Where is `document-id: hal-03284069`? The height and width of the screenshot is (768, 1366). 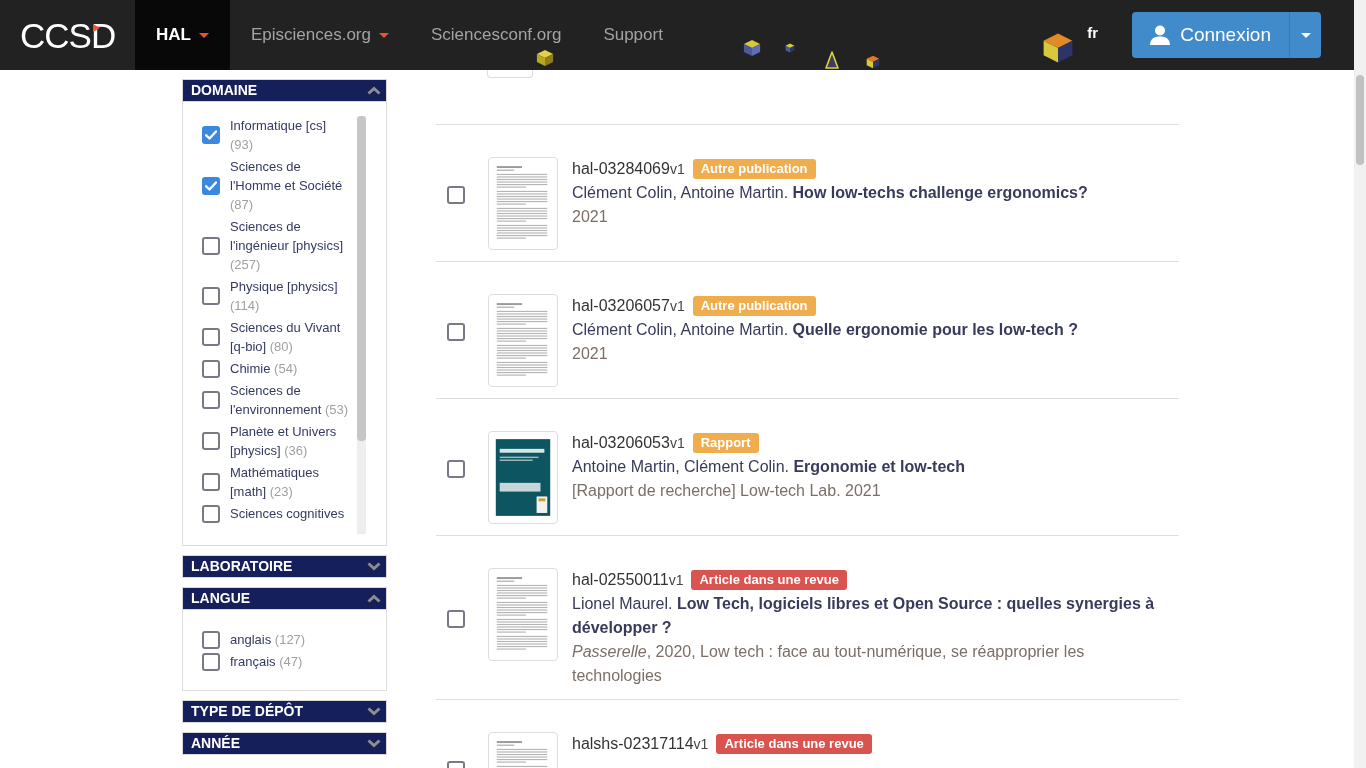
document-id: hal-03284069 is located at coordinates (621, 169).